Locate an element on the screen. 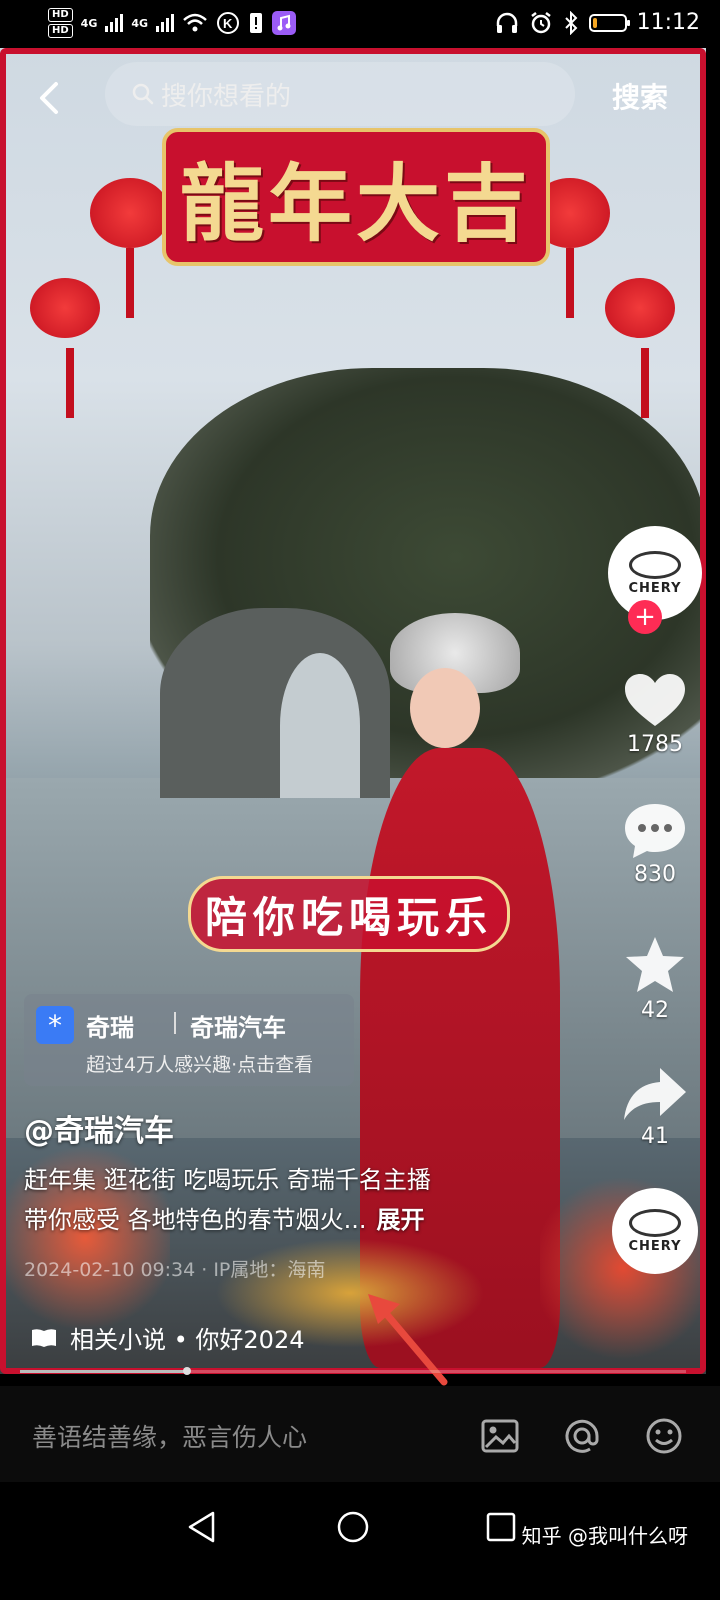 The height and width of the screenshot is (1600, 720). desc-line-1: 赶年集 逛花街 吃喝玩乐 奇瑞千名主播 is located at coordinates (227, 1180).